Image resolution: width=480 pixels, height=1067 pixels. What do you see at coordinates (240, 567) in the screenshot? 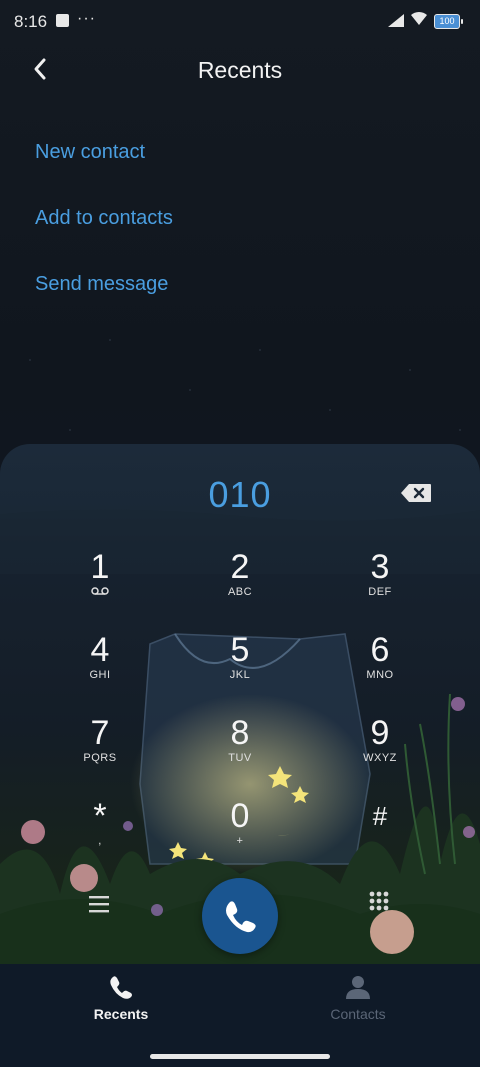
I see `key-digit: 2` at bounding box center [240, 567].